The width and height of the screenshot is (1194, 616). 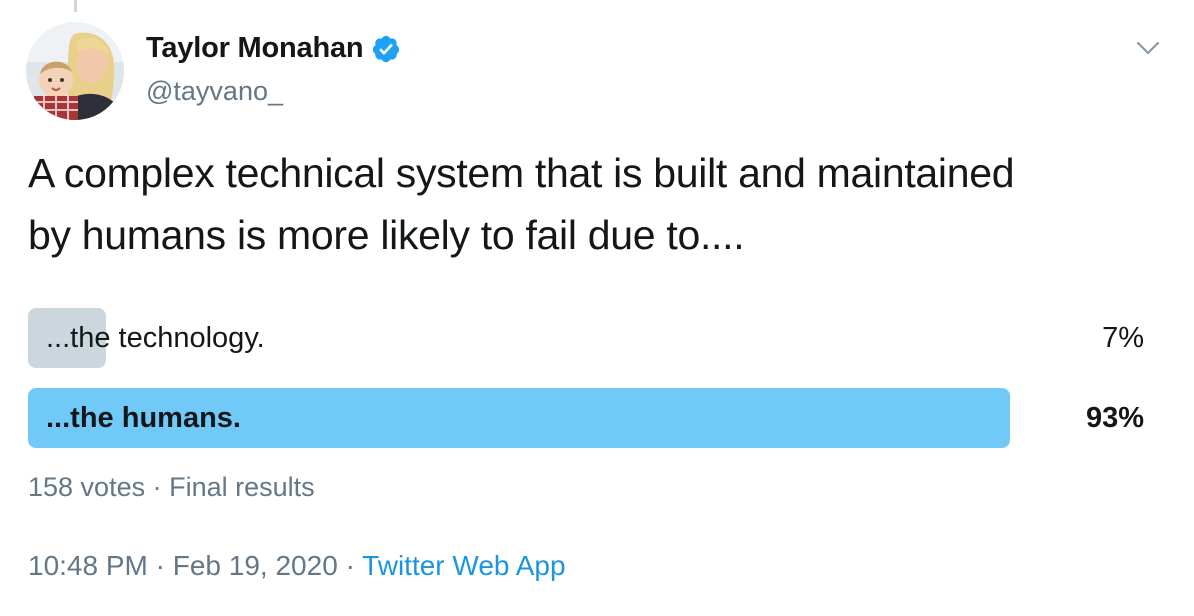 What do you see at coordinates (143, 418) in the screenshot?
I see `poll-option-label: ...the humans.` at bounding box center [143, 418].